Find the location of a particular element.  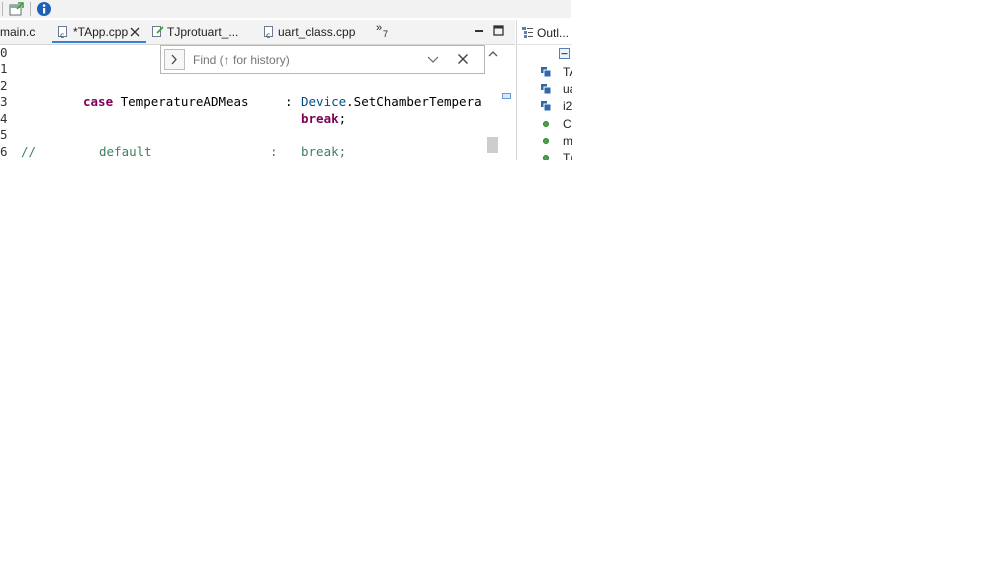

tab-label: main.c is located at coordinates (18, 32).